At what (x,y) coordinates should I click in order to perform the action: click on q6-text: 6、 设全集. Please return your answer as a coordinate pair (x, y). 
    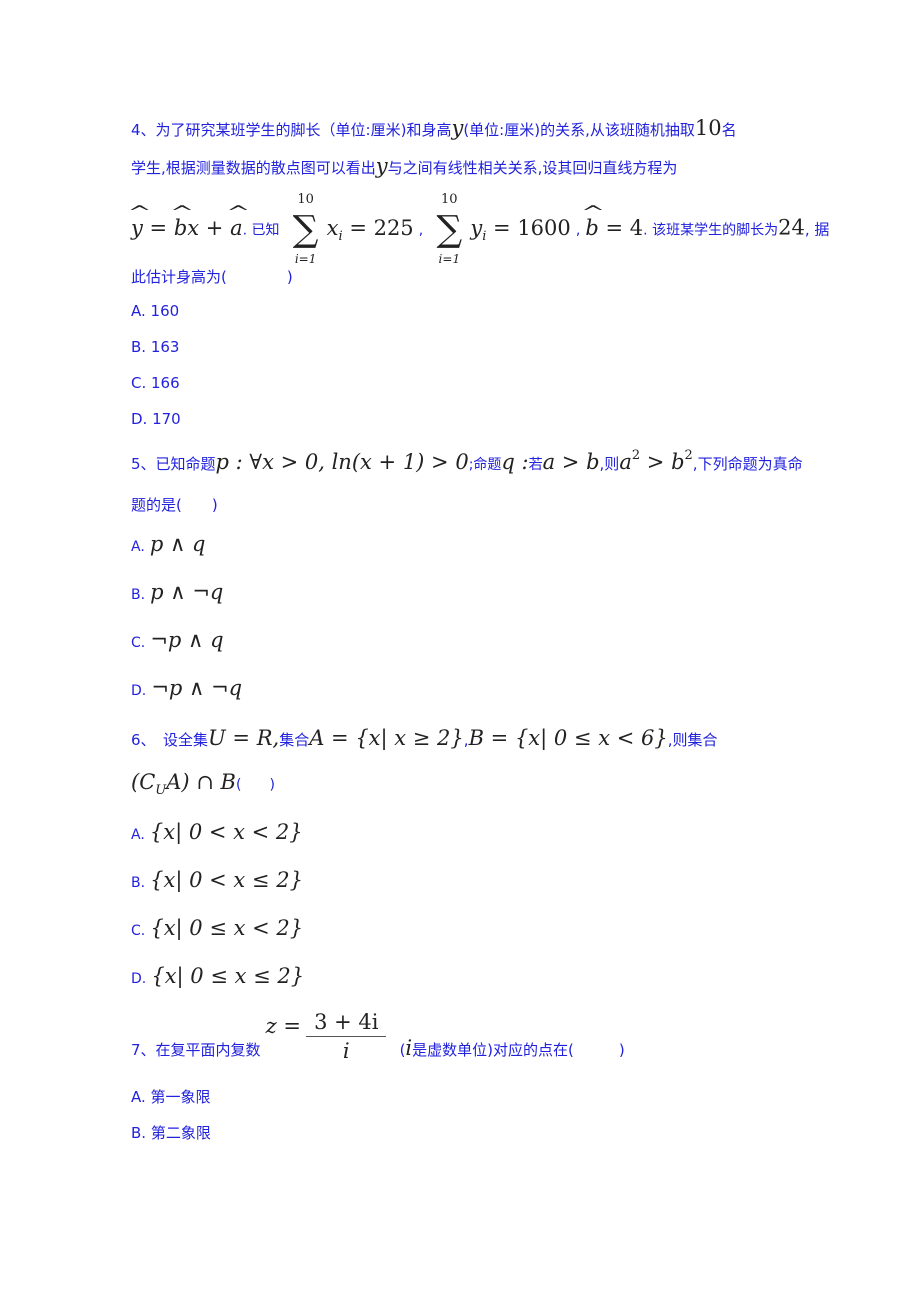
    Looking at the image, I should click on (170, 740).